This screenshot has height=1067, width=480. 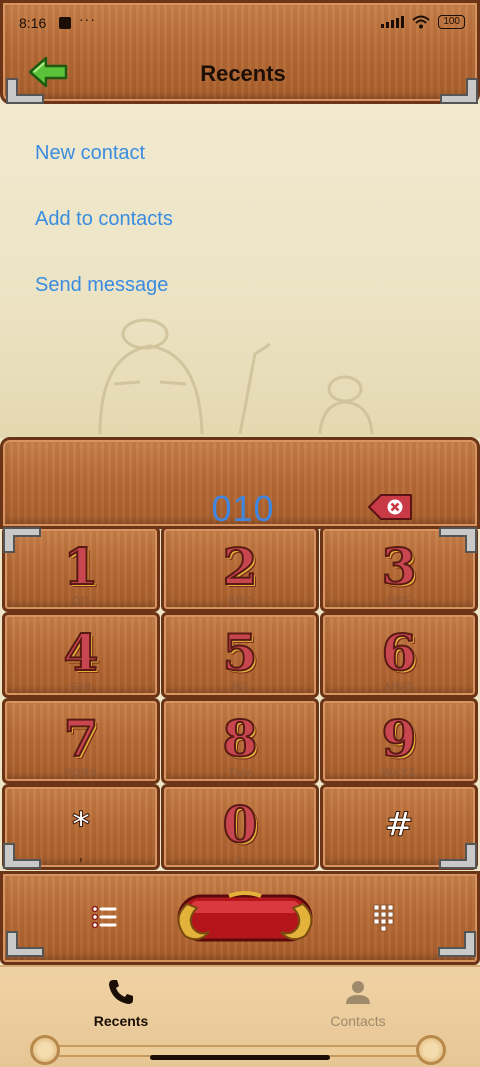 I want to click on status-time: 8:16, so click(x=33, y=23).